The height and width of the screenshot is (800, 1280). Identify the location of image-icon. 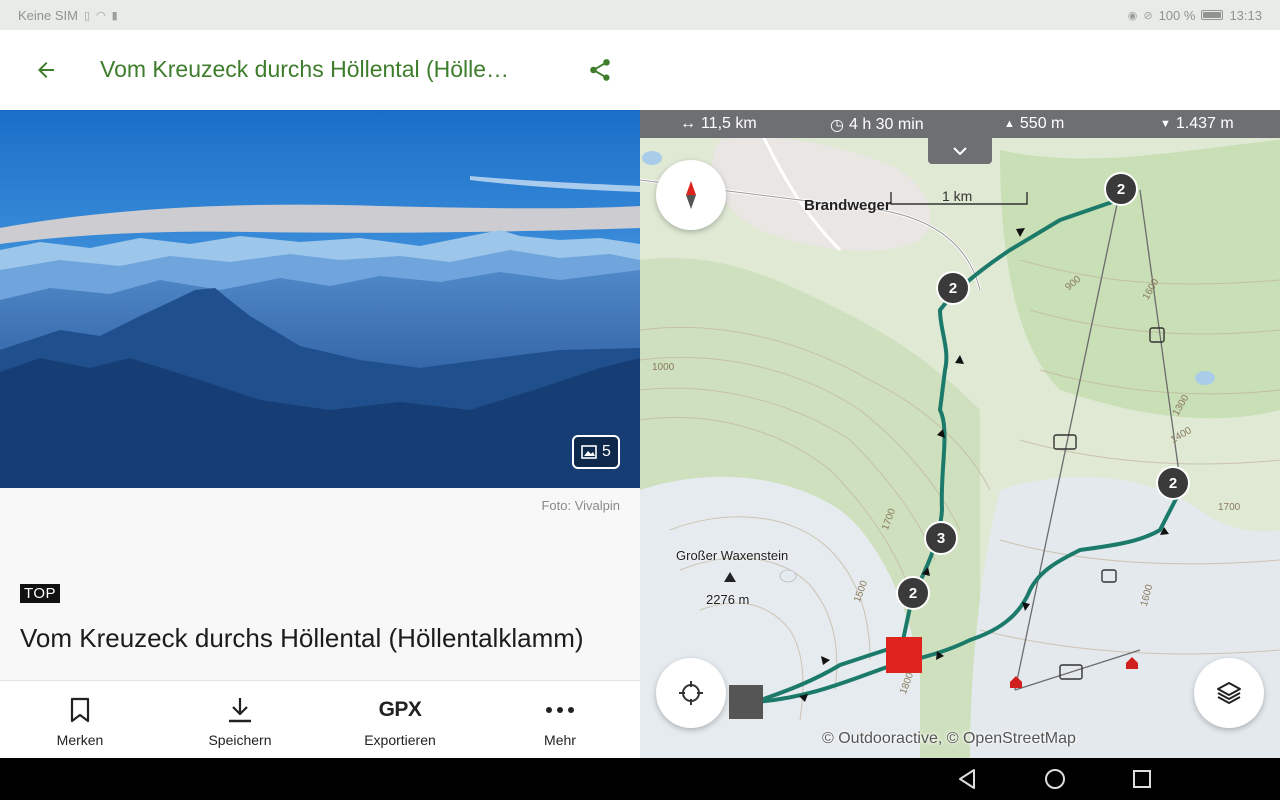
(589, 452).